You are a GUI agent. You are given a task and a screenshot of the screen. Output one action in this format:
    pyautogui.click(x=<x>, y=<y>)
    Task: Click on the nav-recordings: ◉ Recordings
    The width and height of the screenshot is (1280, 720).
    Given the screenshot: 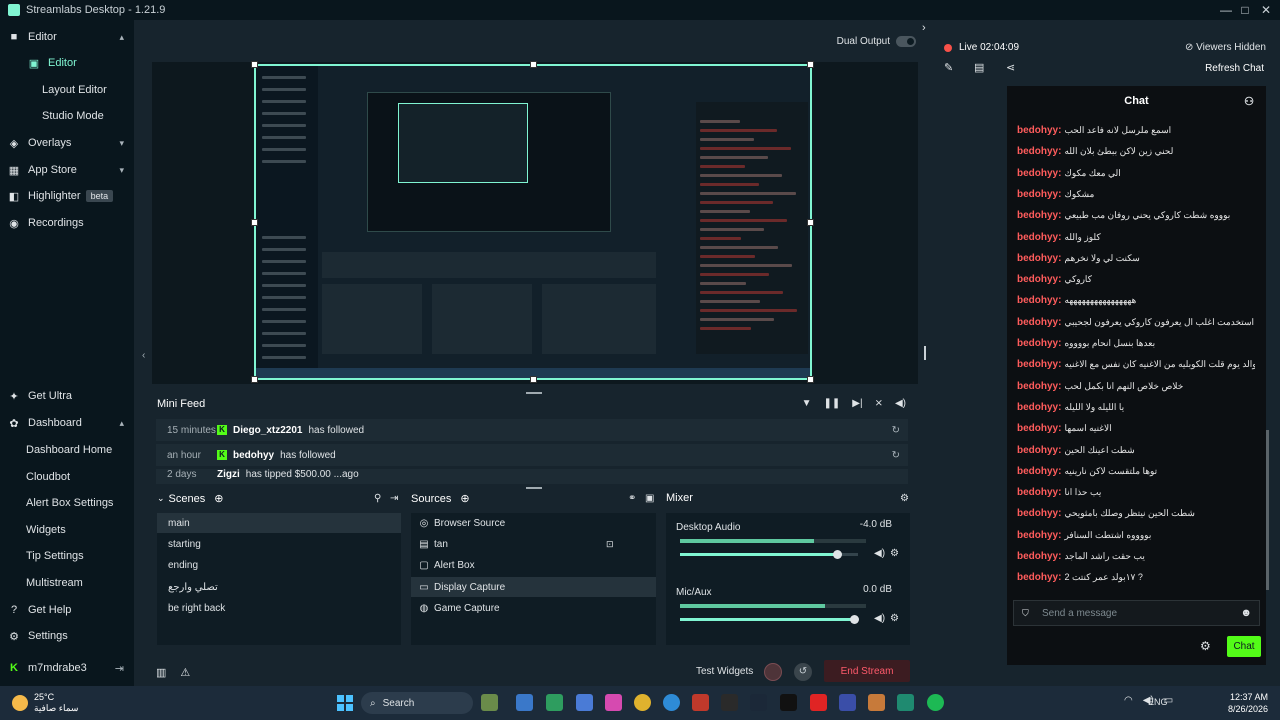 What is the action you would take?
    pyautogui.click(x=67, y=223)
    